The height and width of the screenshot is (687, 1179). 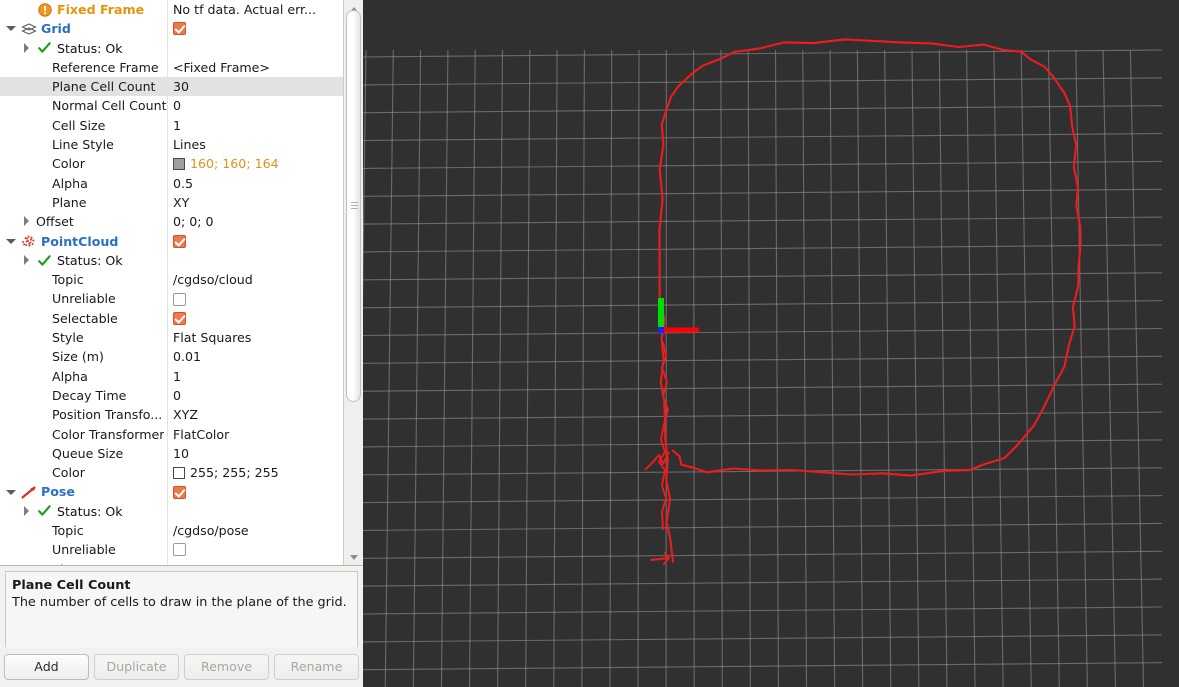 I want to click on property-label: Topic, so click(x=68, y=280).